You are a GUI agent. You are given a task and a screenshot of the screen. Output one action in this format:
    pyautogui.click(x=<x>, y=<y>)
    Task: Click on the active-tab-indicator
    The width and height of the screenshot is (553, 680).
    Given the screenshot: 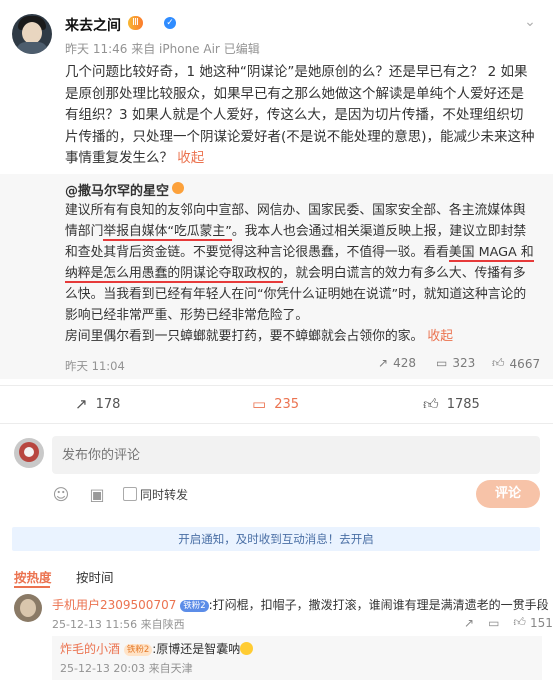 What is the action you would take?
    pyautogui.click(x=32, y=587)
    